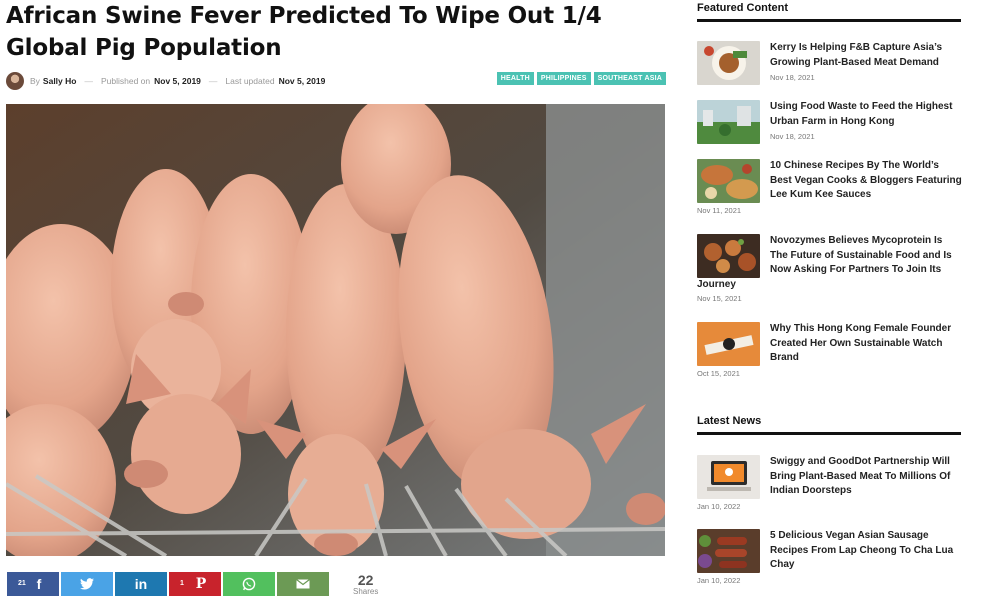 The height and width of the screenshot is (600, 1000). I want to click on published-date: Nov 5, 2019, so click(177, 81).